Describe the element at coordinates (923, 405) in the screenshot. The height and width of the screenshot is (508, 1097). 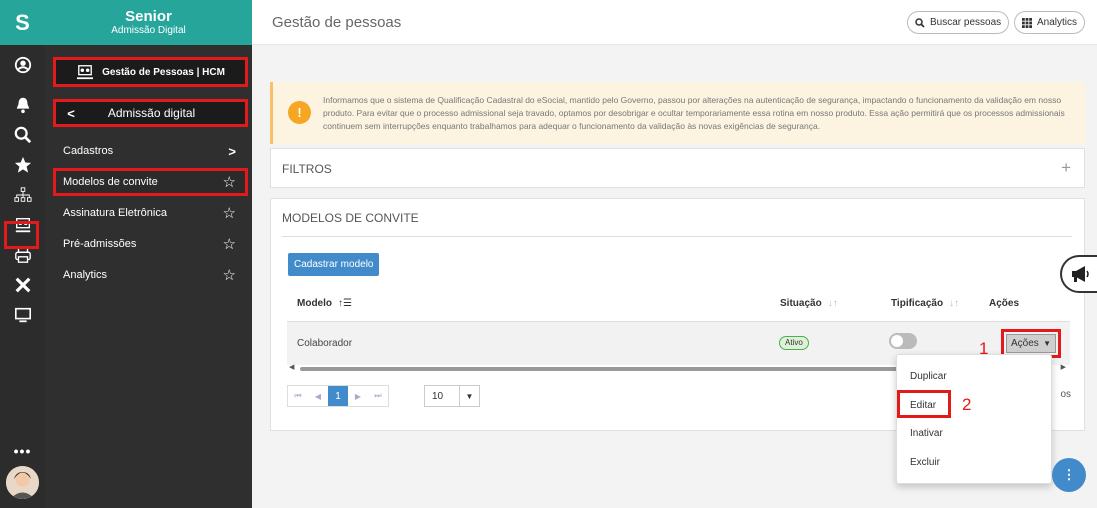
I see `menu-item-editar: Editar` at that location.